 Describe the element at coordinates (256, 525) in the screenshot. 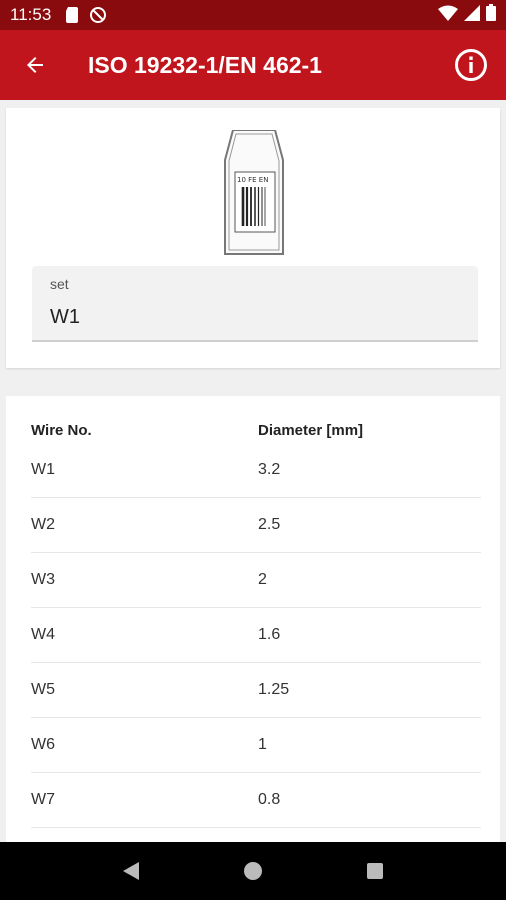

I see `table-row: W2 2.5` at that location.